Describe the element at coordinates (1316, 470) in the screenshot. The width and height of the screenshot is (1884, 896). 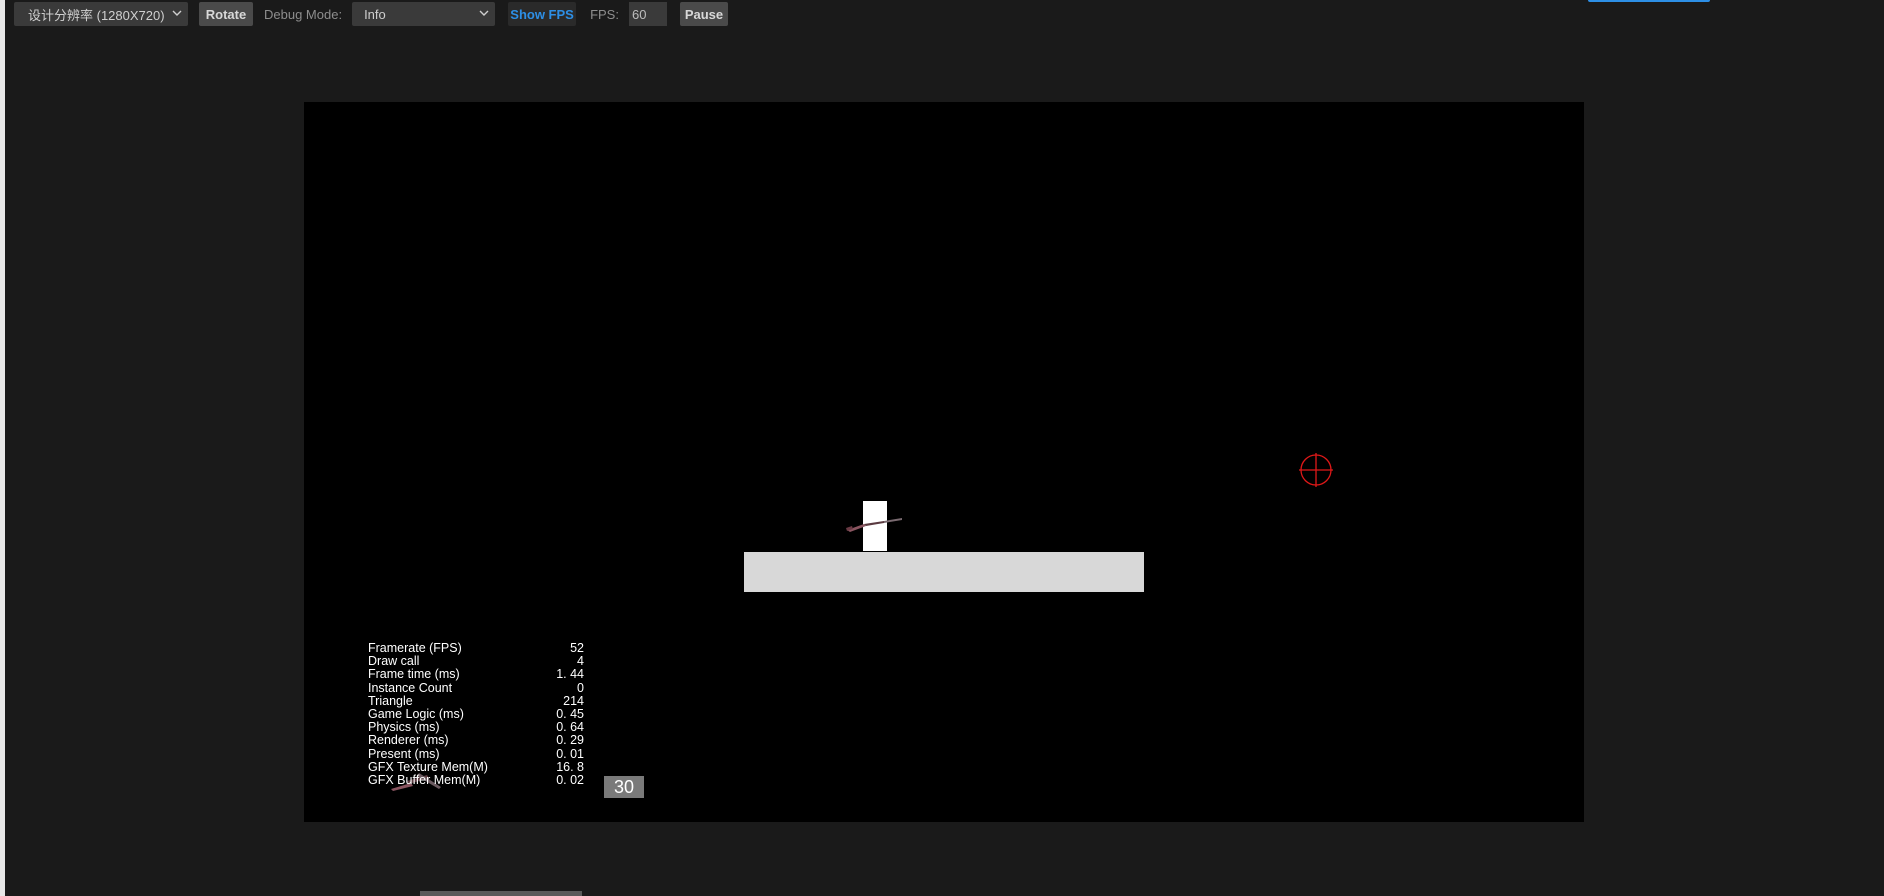
I see `crosshair-icon` at that location.